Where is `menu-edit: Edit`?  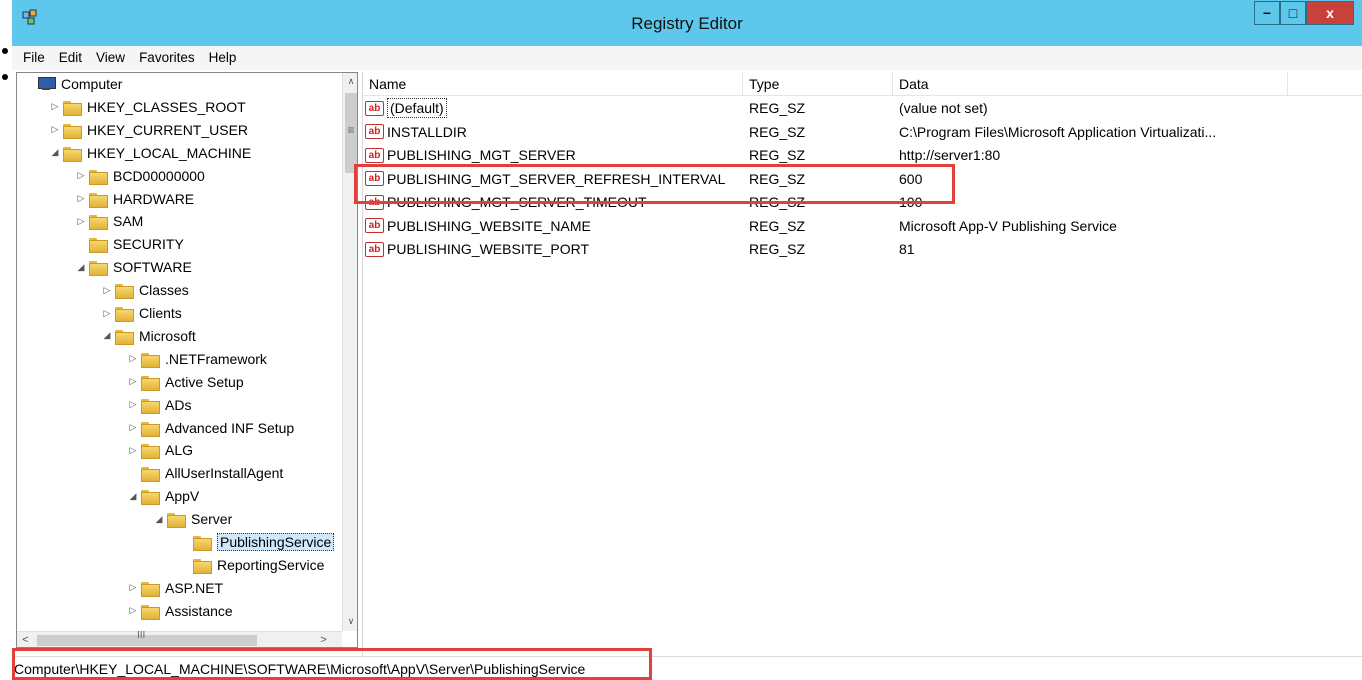
menu-edit: Edit is located at coordinates (70, 58).